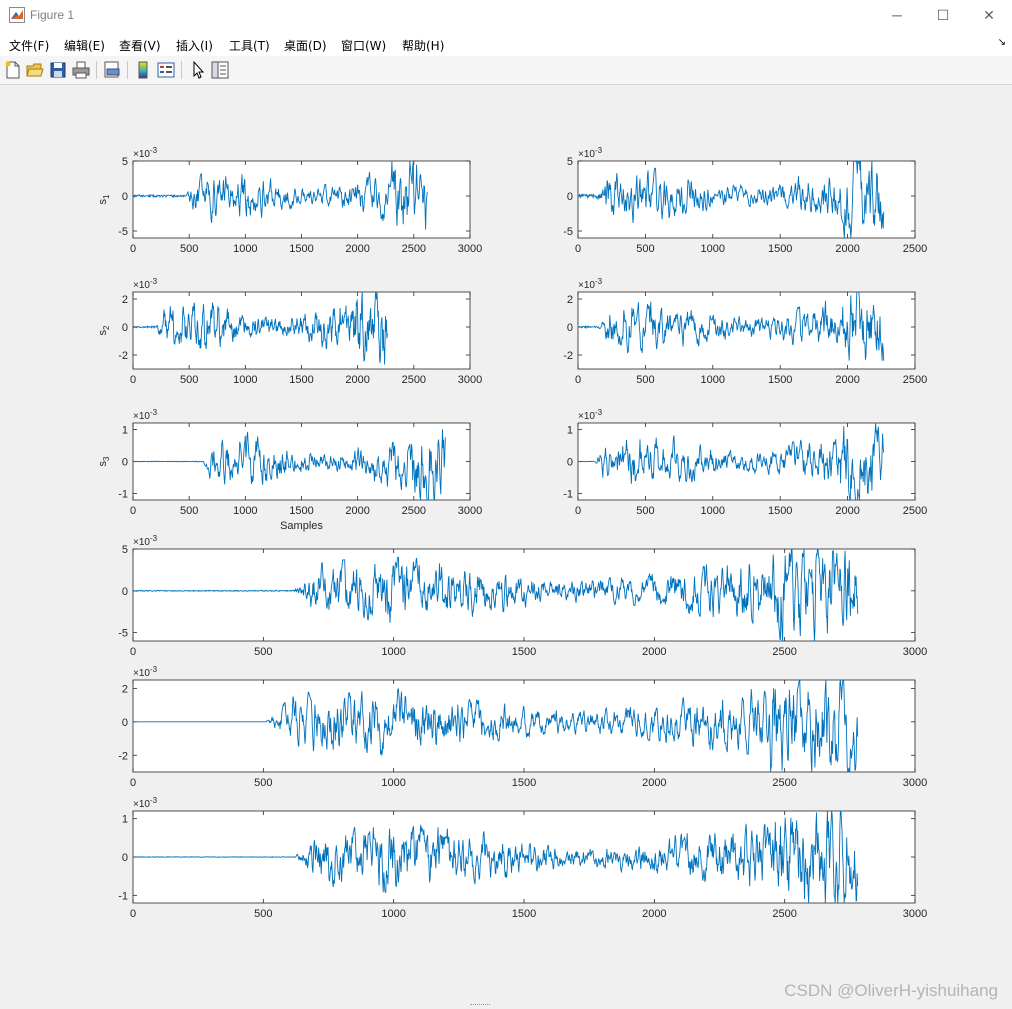  What do you see at coordinates (220, 70) in the screenshot?
I see `property-editor-icon` at bounding box center [220, 70].